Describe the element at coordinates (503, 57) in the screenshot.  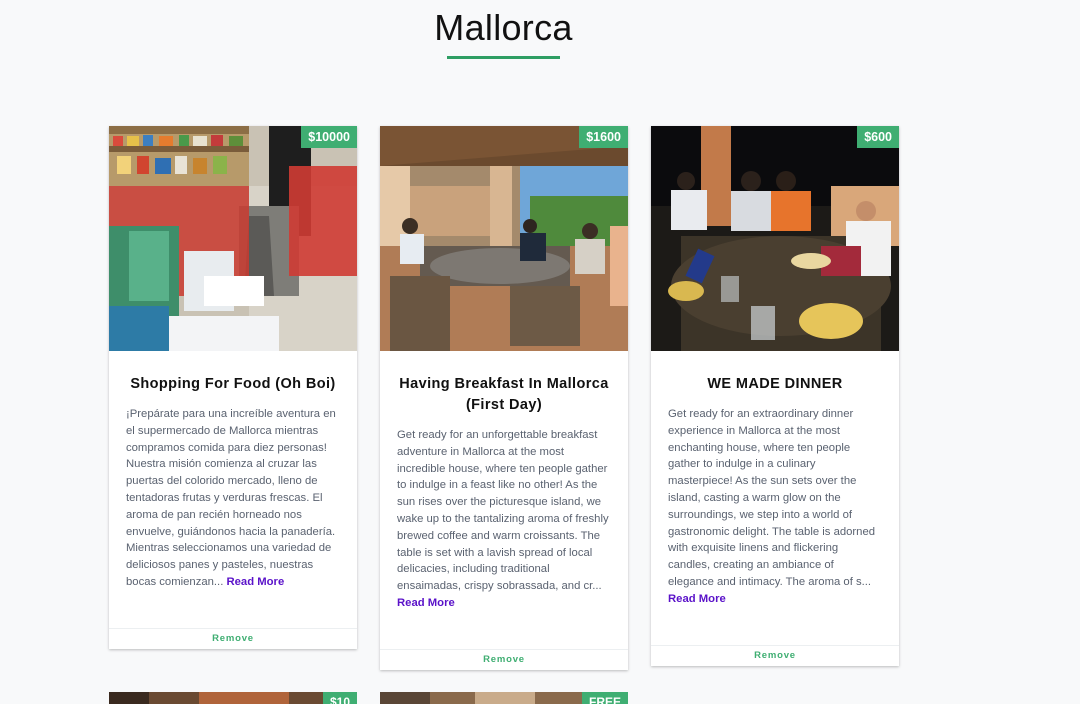
I see `title-underline` at that location.